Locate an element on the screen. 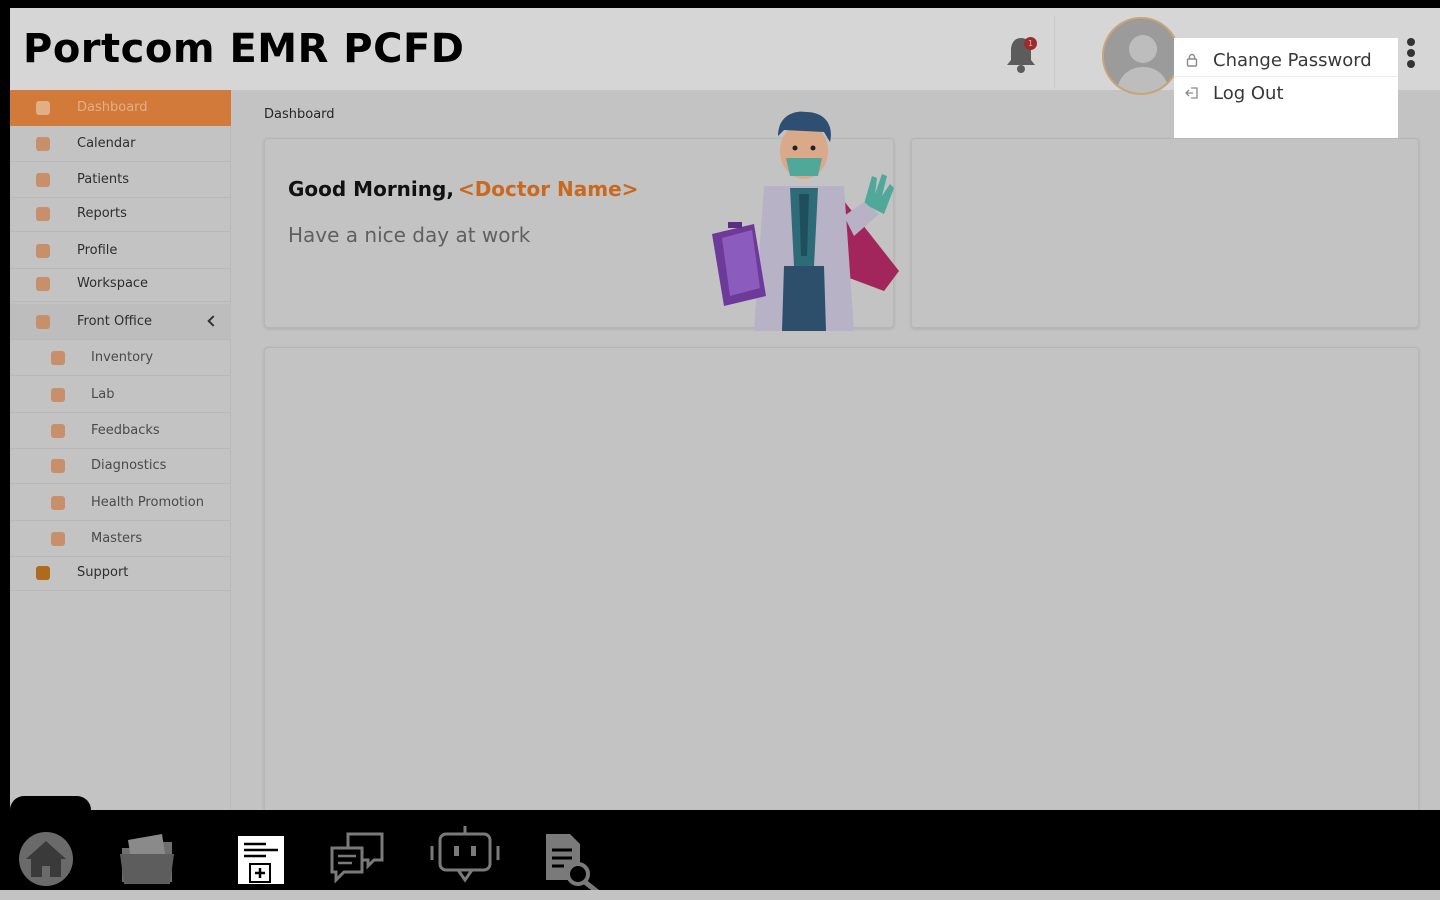  calendar-icon is located at coordinates (43, 144).